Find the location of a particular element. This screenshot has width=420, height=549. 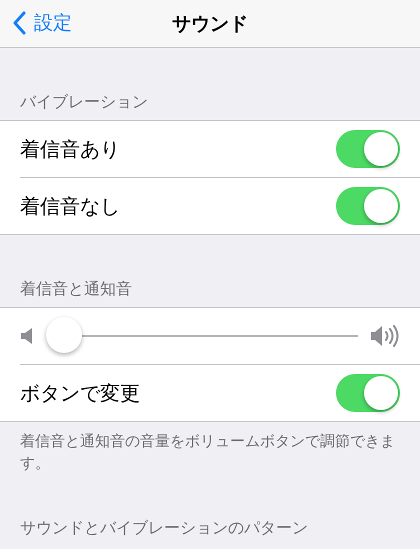

speaker-high-icon is located at coordinates (385, 336).